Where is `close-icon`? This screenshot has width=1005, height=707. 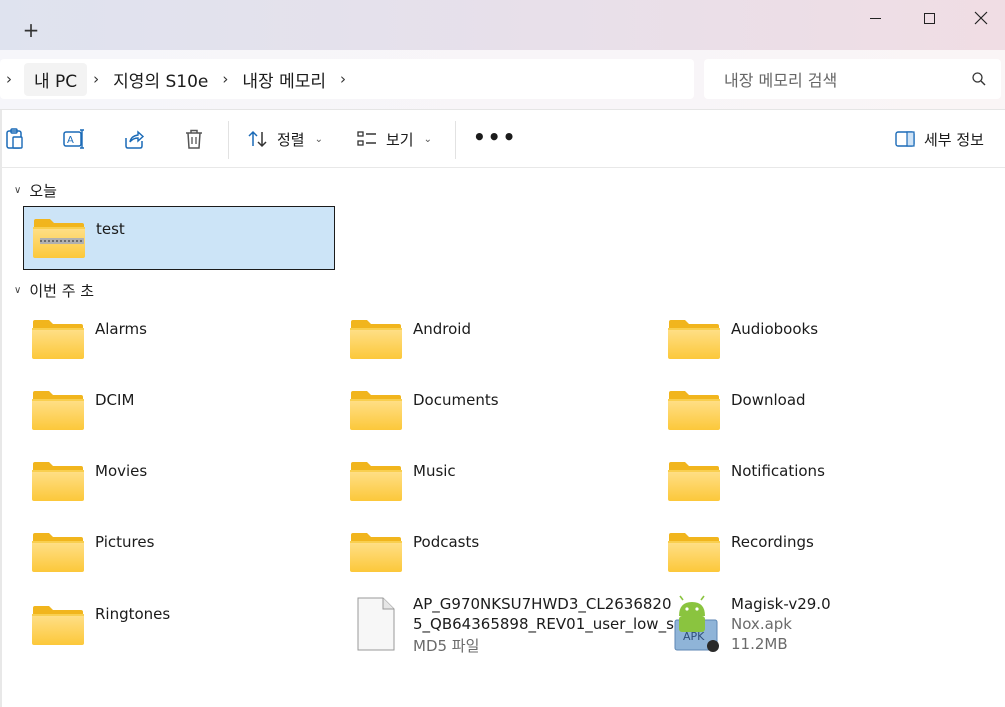 close-icon is located at coordinates (981, 18).